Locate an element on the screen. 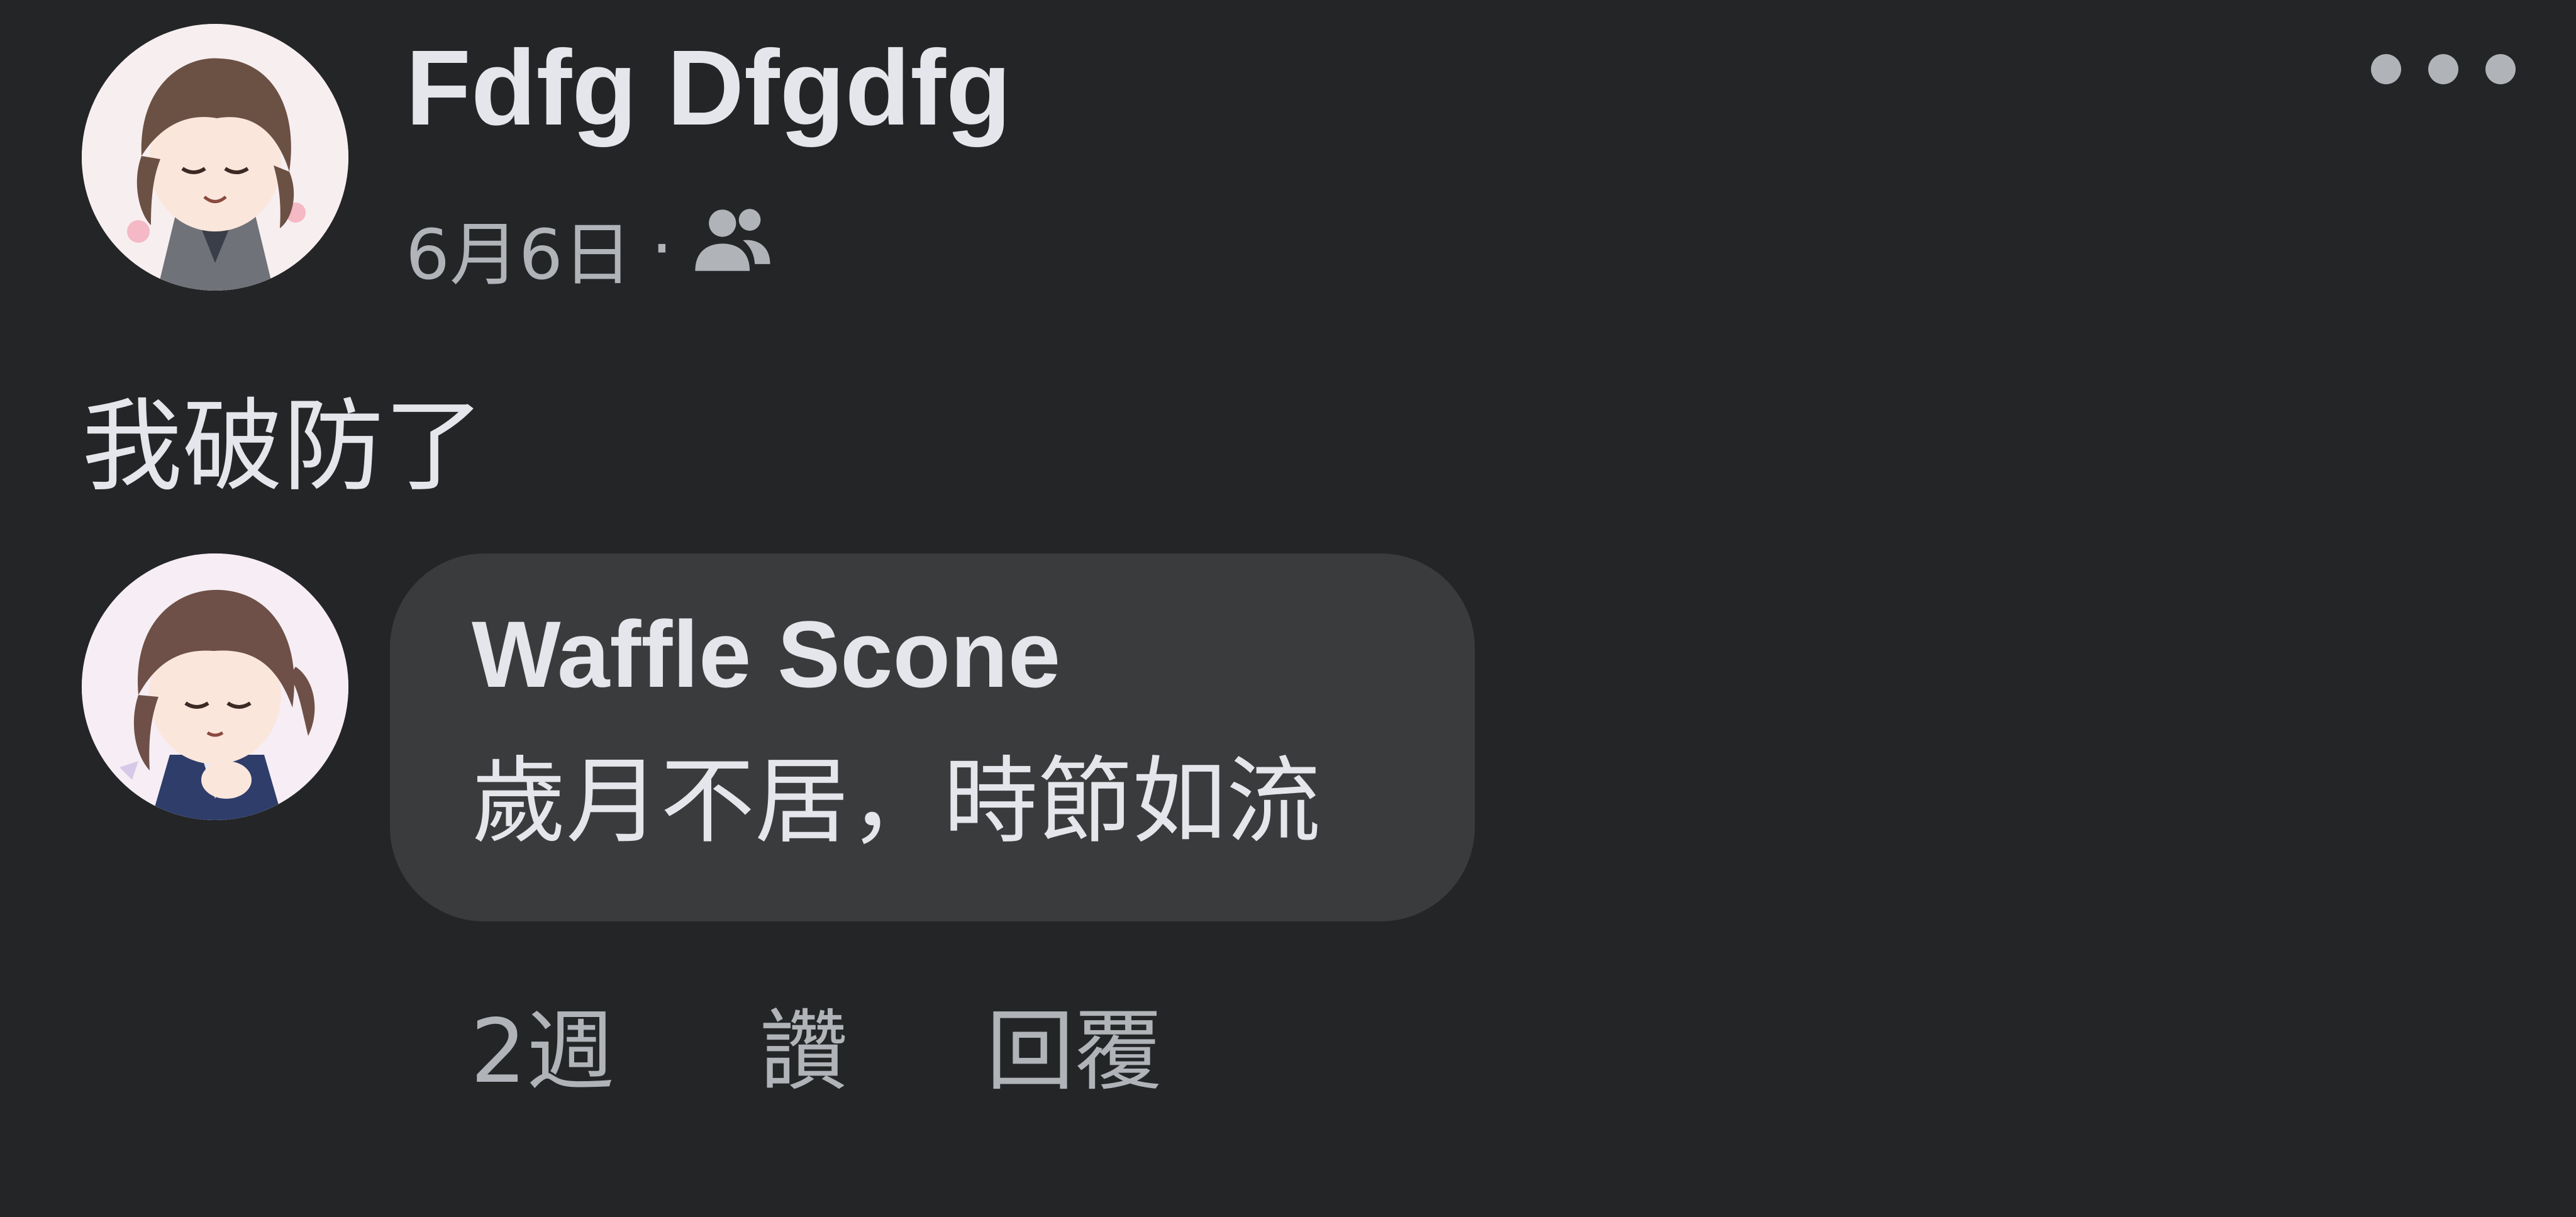 Image resolution: width=2576 pixels, height=1217 pixels. post-author-name: Fdfg Dfgdfg is located at coordinates (708, 88).